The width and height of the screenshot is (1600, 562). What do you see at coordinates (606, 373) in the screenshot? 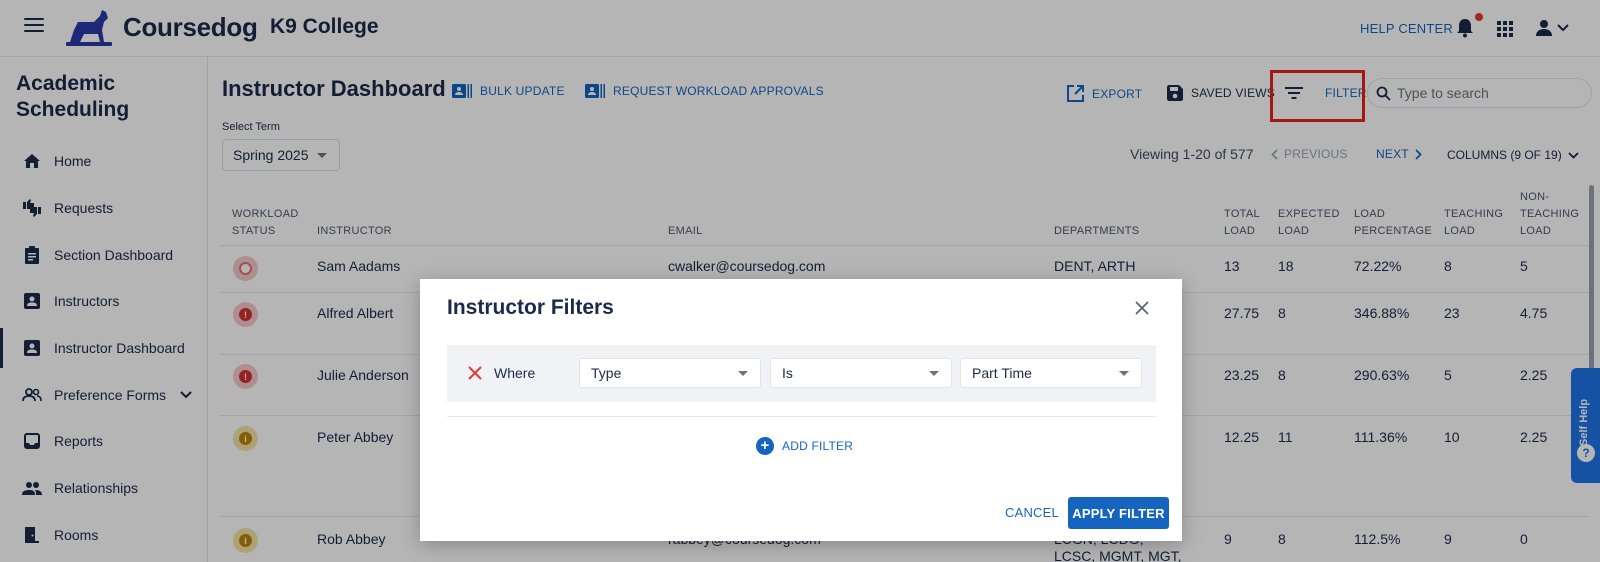
I see `filter-field-value: Type` at bounding box center [606, 373].